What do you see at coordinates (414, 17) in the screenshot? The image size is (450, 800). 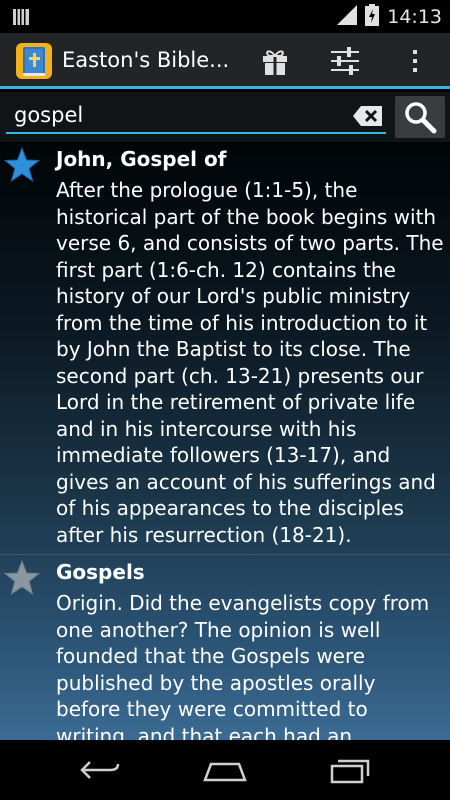 I see `clock: 14:13` at bounding box center [414, 17].